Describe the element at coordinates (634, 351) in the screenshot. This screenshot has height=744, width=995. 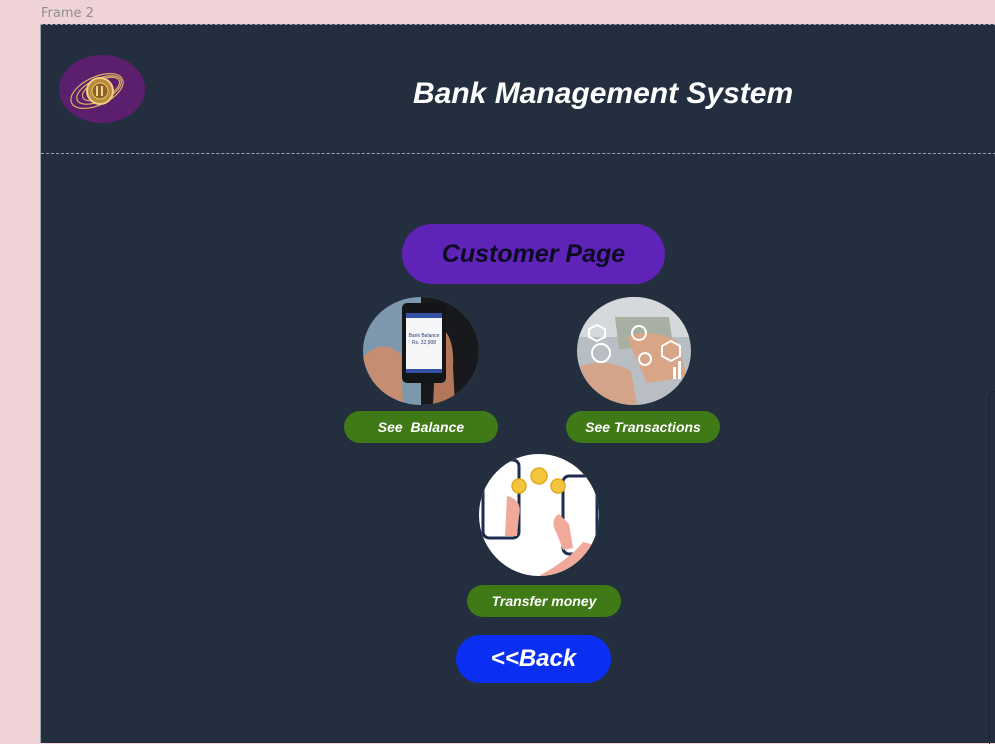
I see `transactions-icon` at that location.